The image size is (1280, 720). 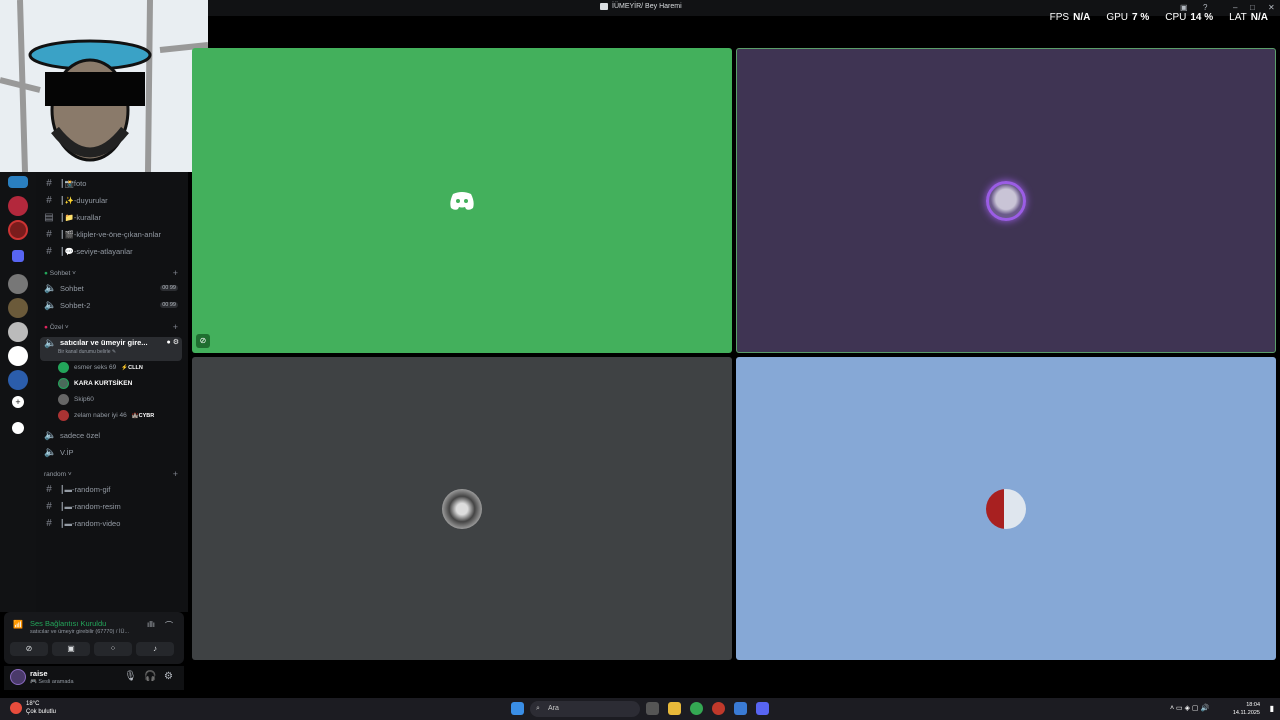 What do you see at coordinates (41, 708) in the screenshot?
I see `weather-widget: 18°C Çok bulutlu` at bounding box center [41, 708].